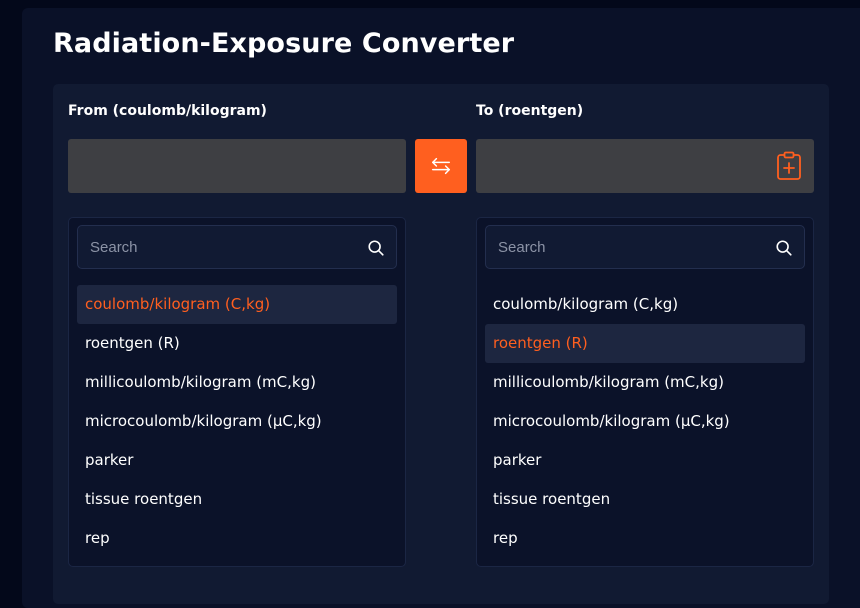  Describe the element at coordinates (237, 343) in the screenshot. I see `from-option-roentgen: roentgen (R)` at that location.